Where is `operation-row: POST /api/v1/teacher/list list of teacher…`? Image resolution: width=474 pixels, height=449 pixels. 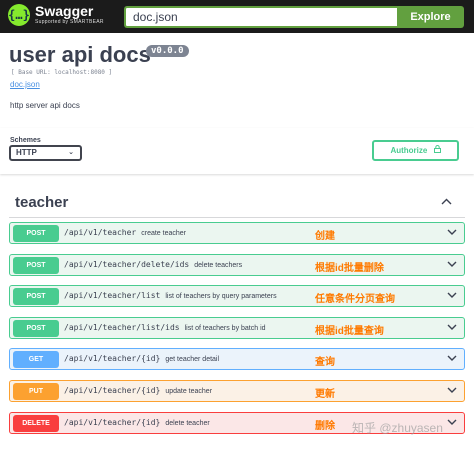
operation-row: POST /api/v1/teacher/list list of teacher… is located at coordinates (237, 296).